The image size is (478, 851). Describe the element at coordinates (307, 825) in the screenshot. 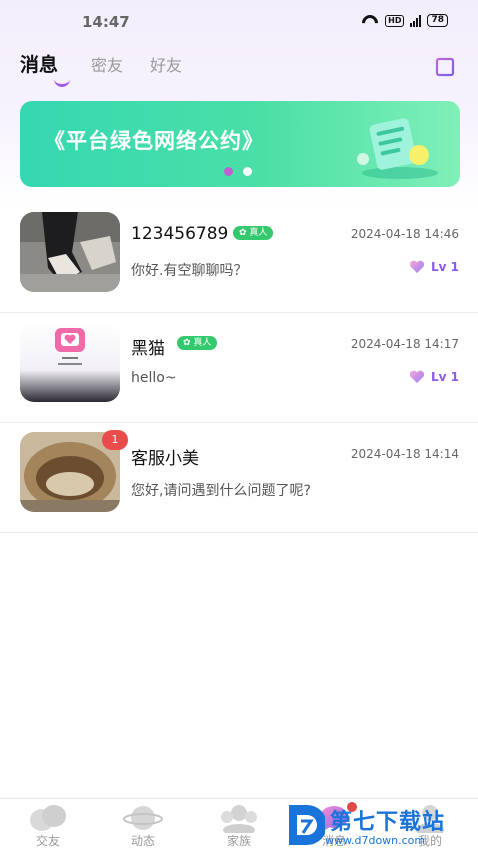

I see `watermark-logo-icon` at that location.